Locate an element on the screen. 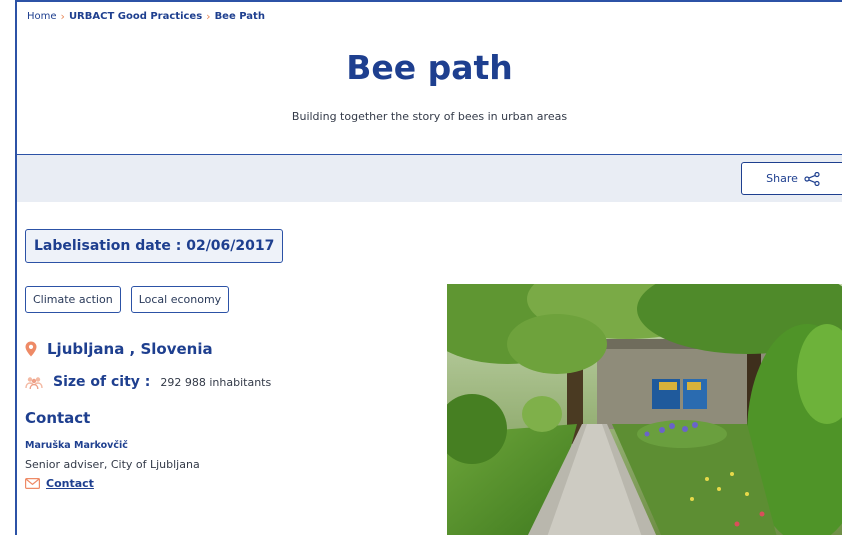 The width and height of the screenshot is (842, 535). location-text: Ljubljana , Slovenia is located at coordinates (130, 349).